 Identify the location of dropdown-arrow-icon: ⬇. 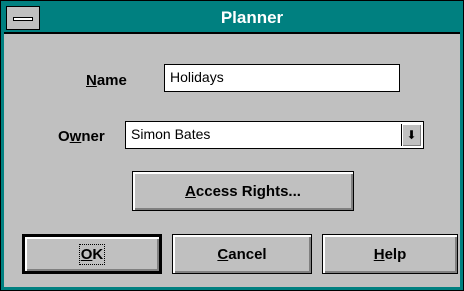
(411, 135).